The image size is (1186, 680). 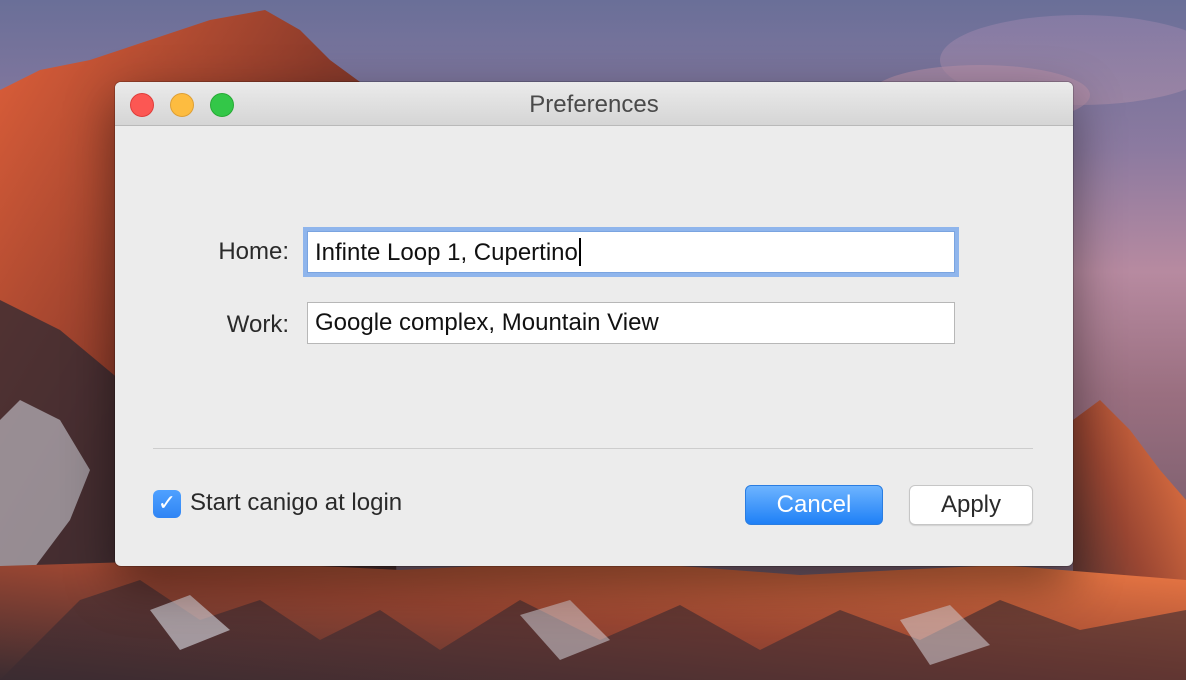 I want to click on work-label: Work:, so click(x=257, y=324).